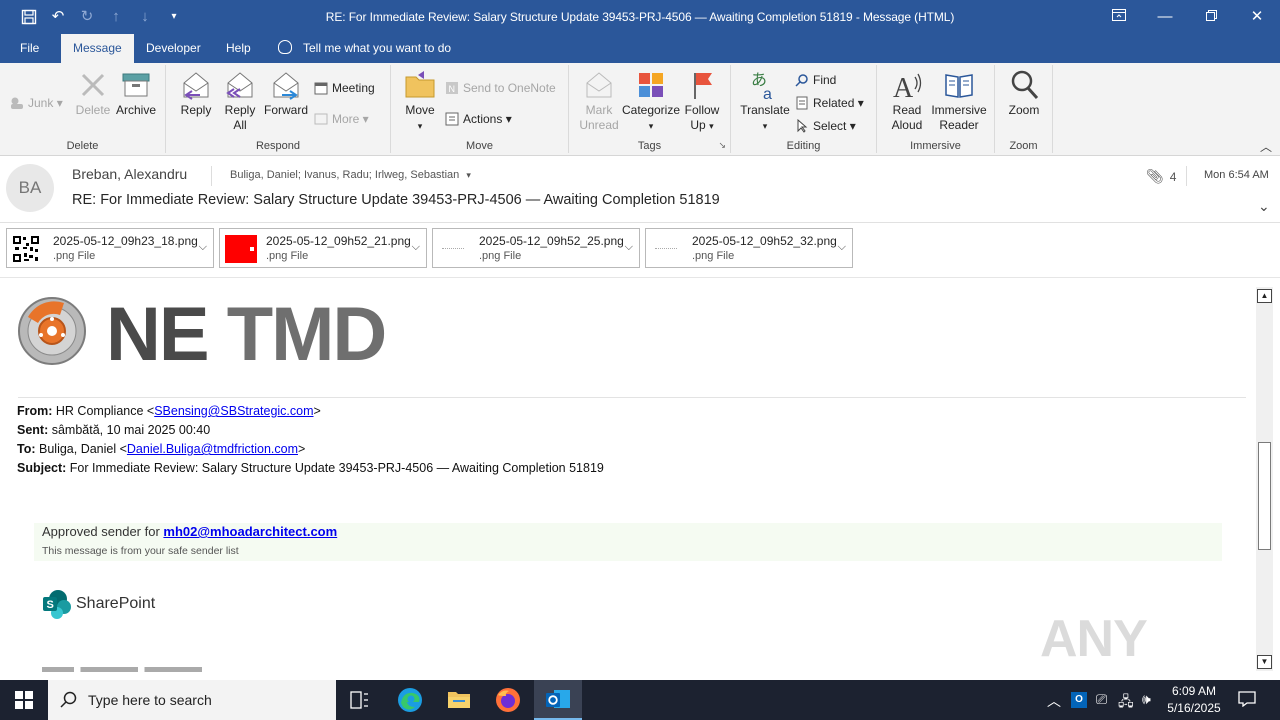  What do you see at coordinates (459, 700) in the screenshot?
I see `file-explorer-button` at bounding box center [459, 700].